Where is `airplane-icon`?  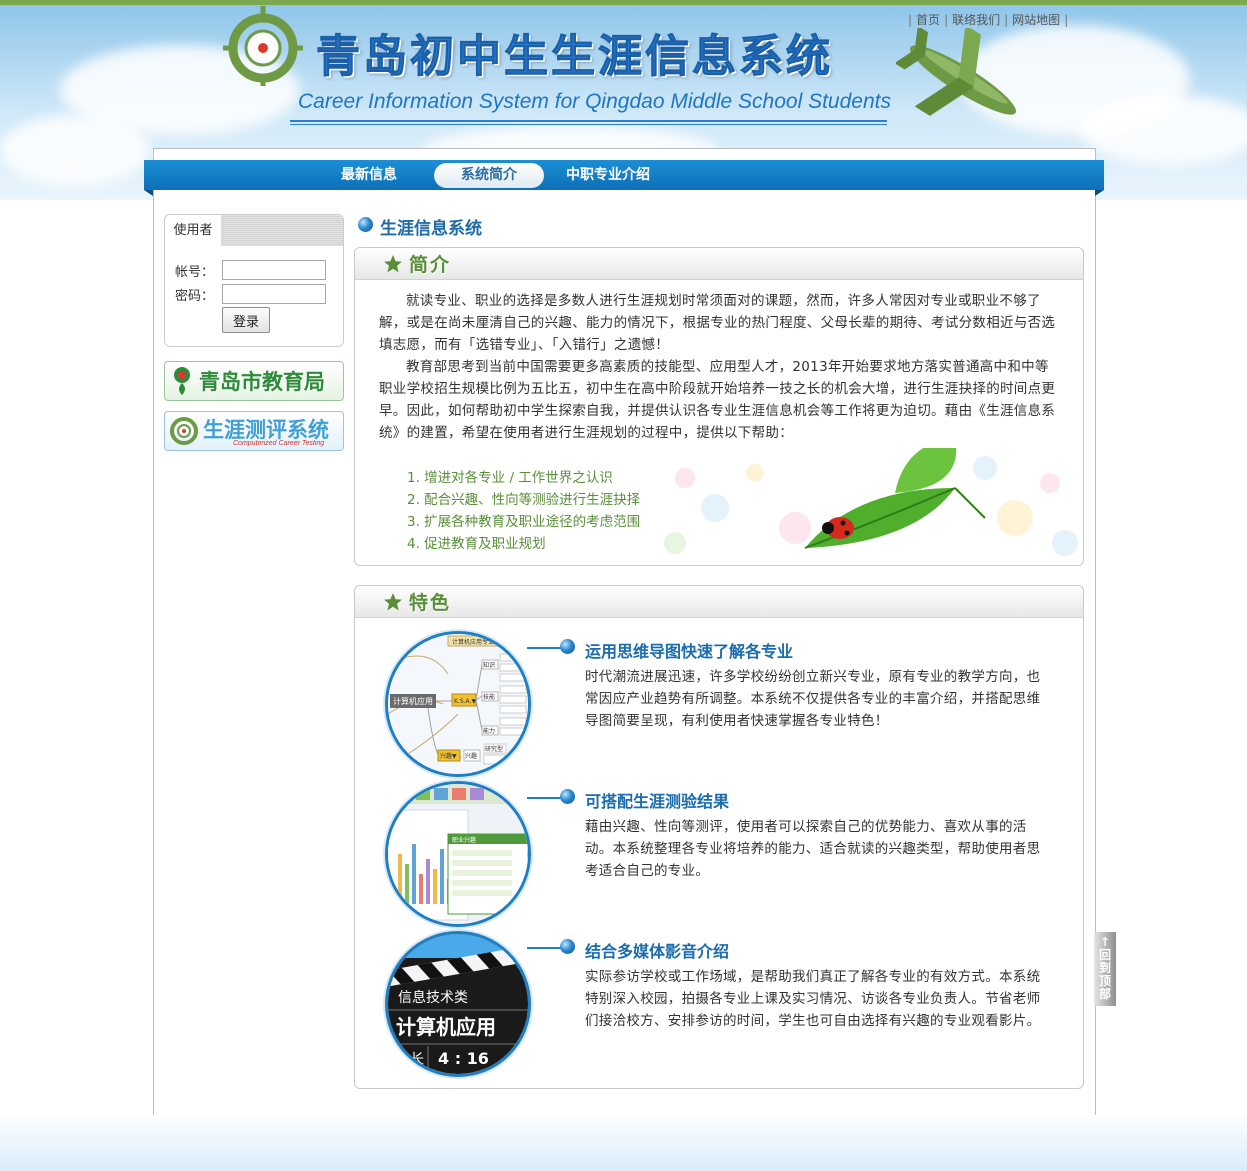 airplane-icon is located at coordinates (962, 80).